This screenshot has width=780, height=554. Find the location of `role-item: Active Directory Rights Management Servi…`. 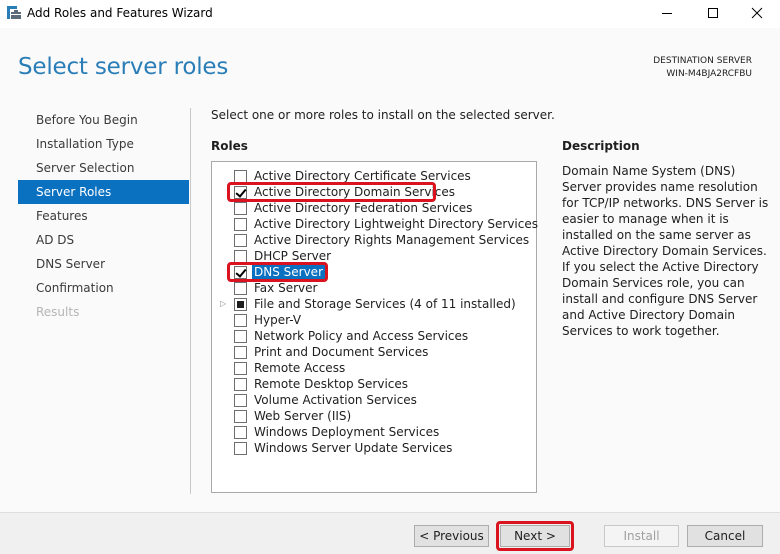

role-item: Active Directory Rights Management Servi… is located at coordinates (372, 240).